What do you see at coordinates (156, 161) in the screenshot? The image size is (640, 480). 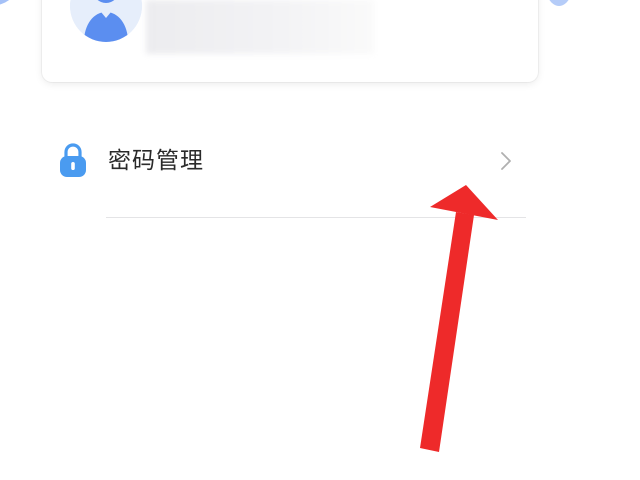 I see `password-management-label: 密码管理` at bounding box center [156, 161].